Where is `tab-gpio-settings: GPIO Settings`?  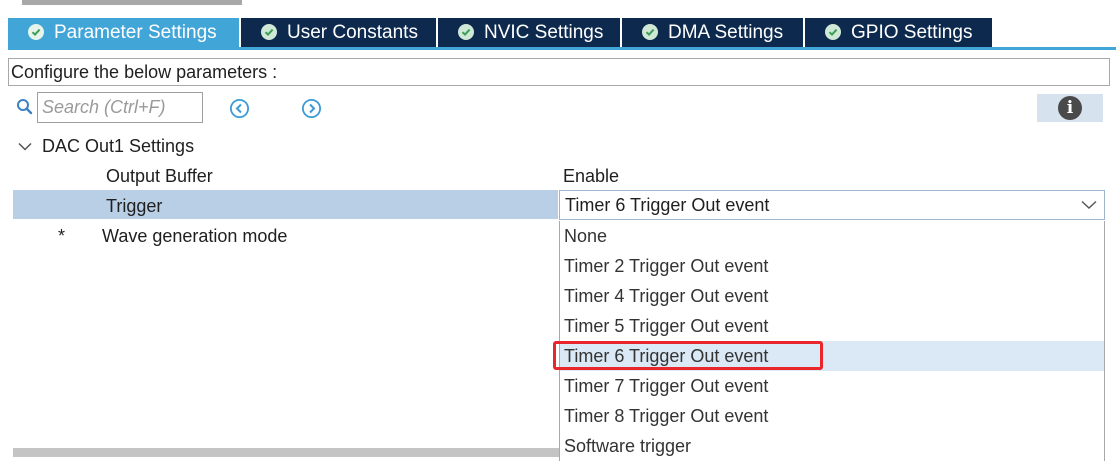 tab-gpio-settings: GPIO Settings is located at coordinates (898, 33).